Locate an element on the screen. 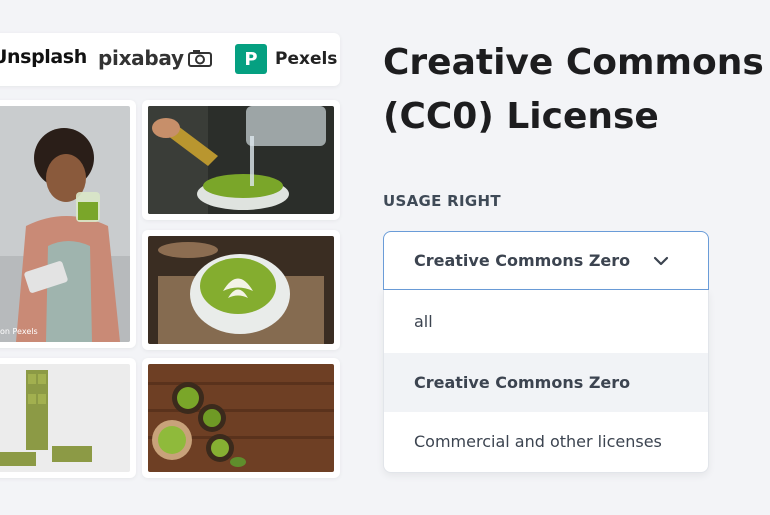 The height and width of the screenshot is (515, 770). page-title: Creative Commons Zero (CC0) License is located at coordinates (576, 90).